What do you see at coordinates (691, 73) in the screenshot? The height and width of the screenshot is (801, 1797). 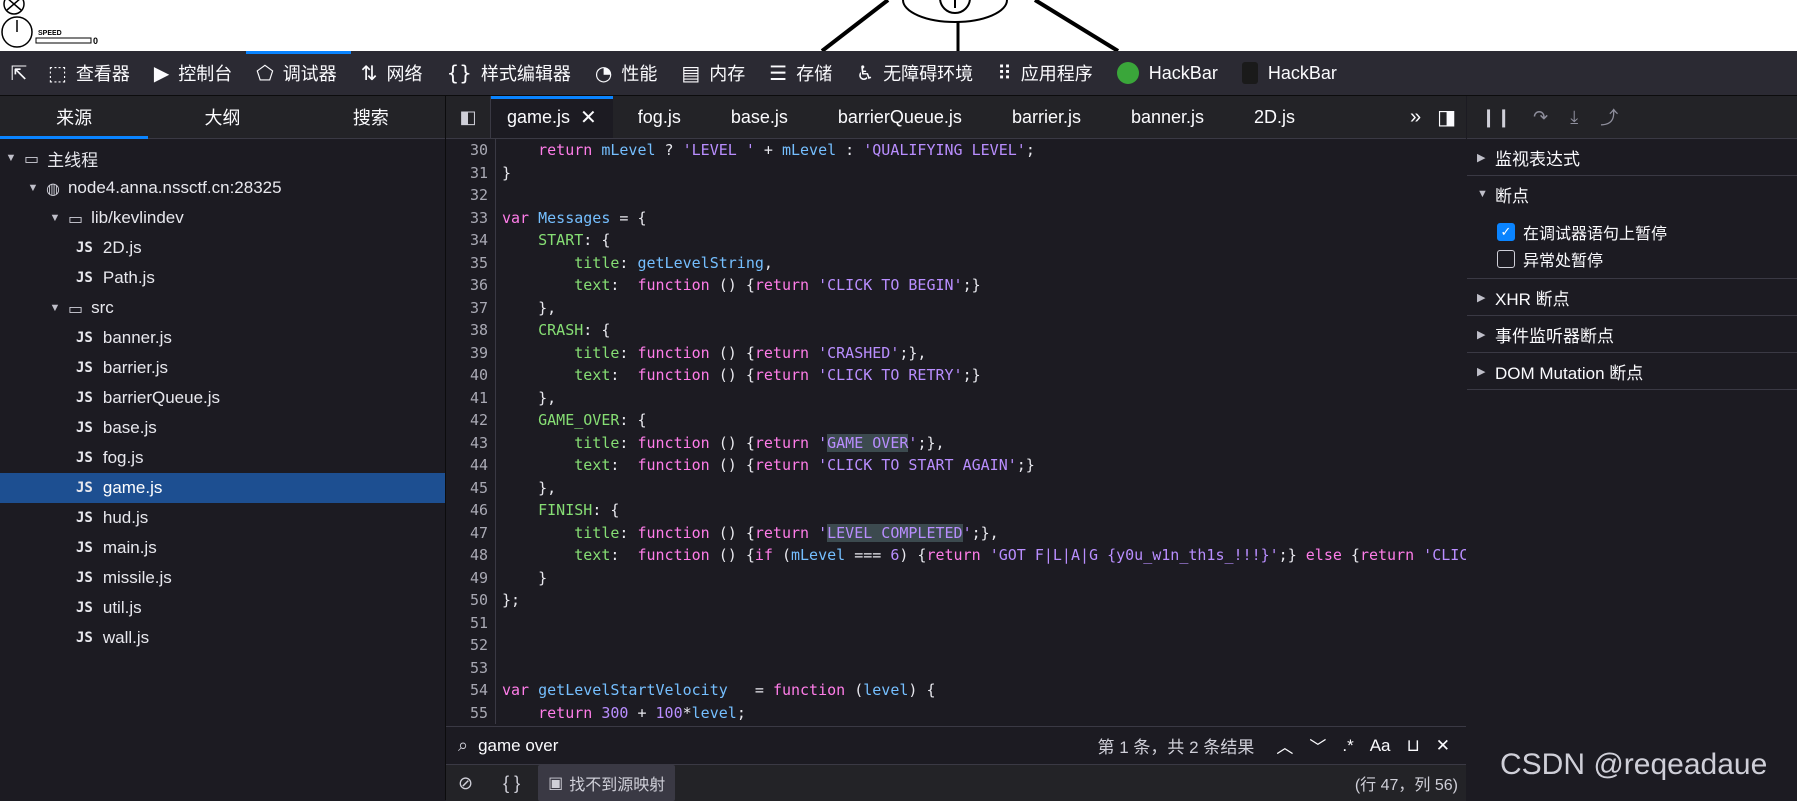 I see `chip-icon: ▤` at bounding box center [691, 73].